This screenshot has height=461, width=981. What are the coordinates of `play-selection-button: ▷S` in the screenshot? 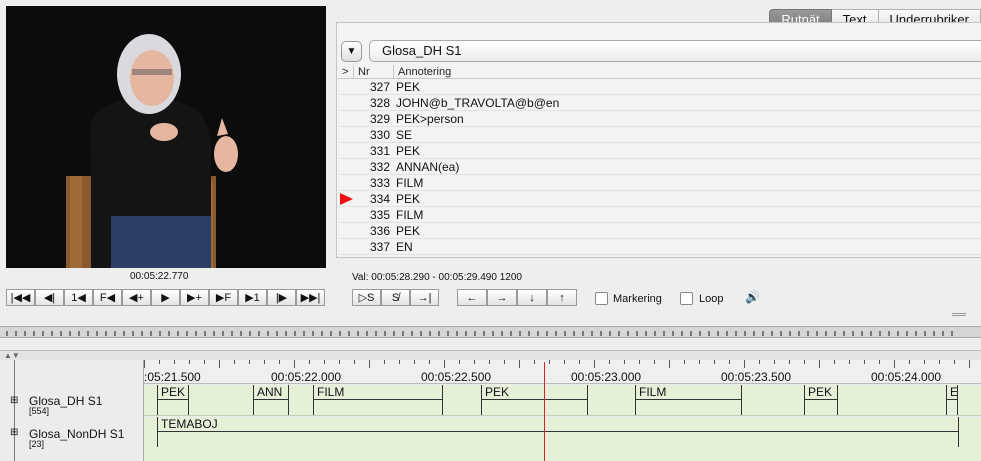 It's located at (366, 297).